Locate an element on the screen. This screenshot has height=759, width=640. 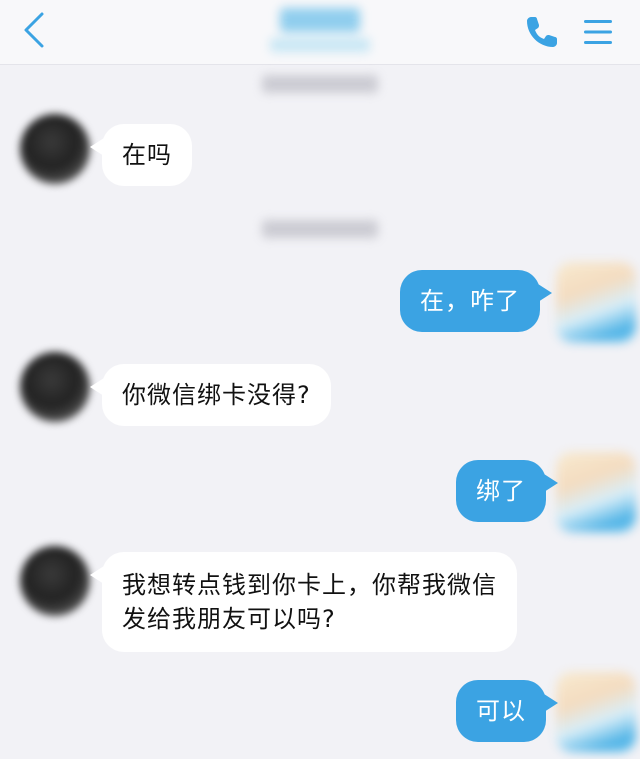
phone-icon is located at coordinates (542, 32).